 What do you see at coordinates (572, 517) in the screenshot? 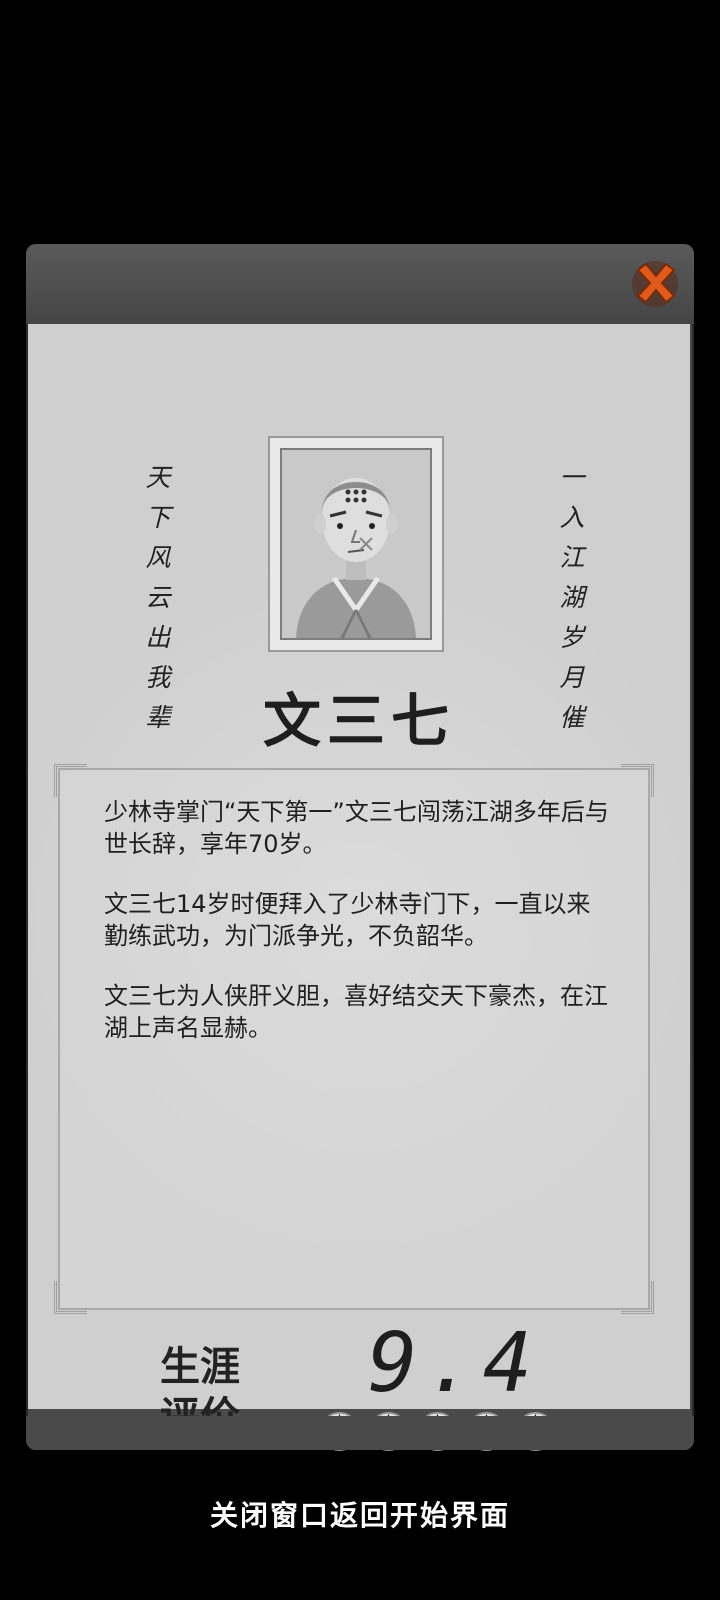
I see `couplet-char: 入` at bounding box center [572, 517].